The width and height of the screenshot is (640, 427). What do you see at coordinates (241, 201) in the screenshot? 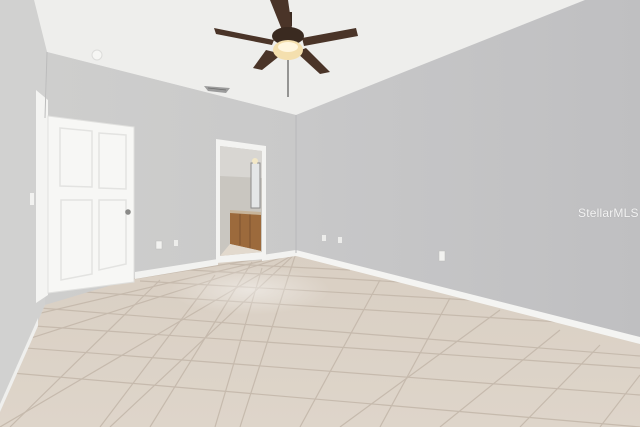
I see `bathroom-doorway` at bounding box center [241, 201].